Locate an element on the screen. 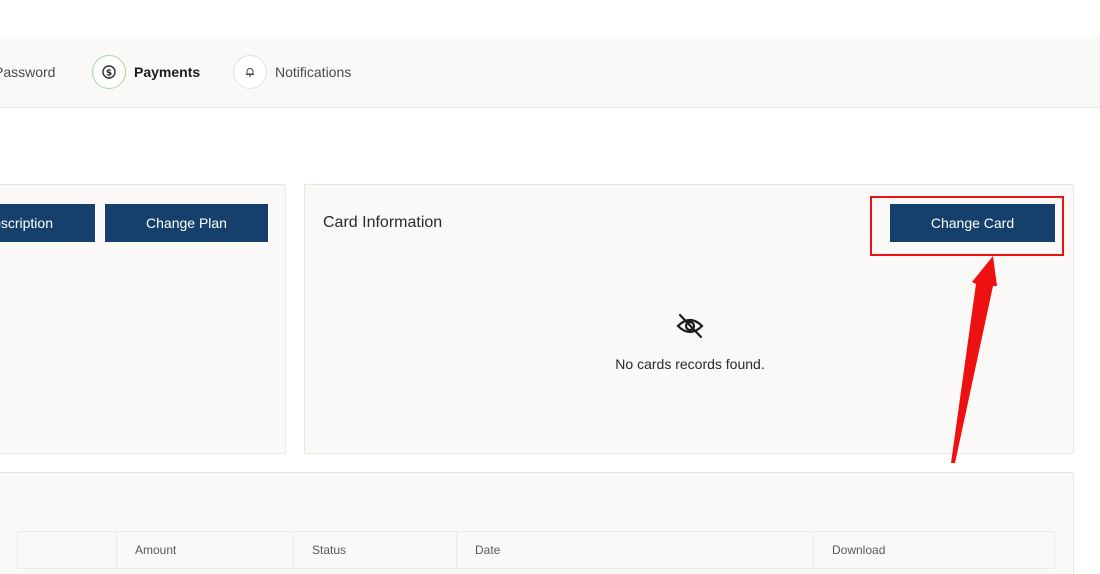  cancel-subscription-button: Cancel Subscription is located at coordinates (47, 223).